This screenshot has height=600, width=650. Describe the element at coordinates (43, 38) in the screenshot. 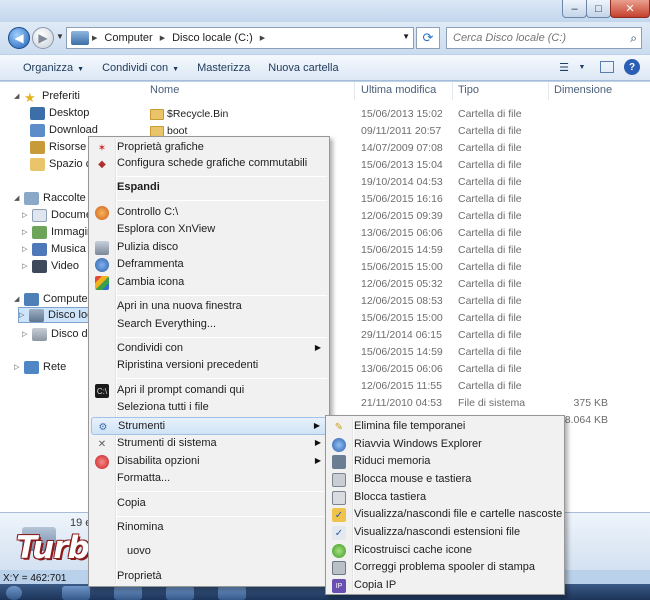

I see `forward-button: ▶` at that location.